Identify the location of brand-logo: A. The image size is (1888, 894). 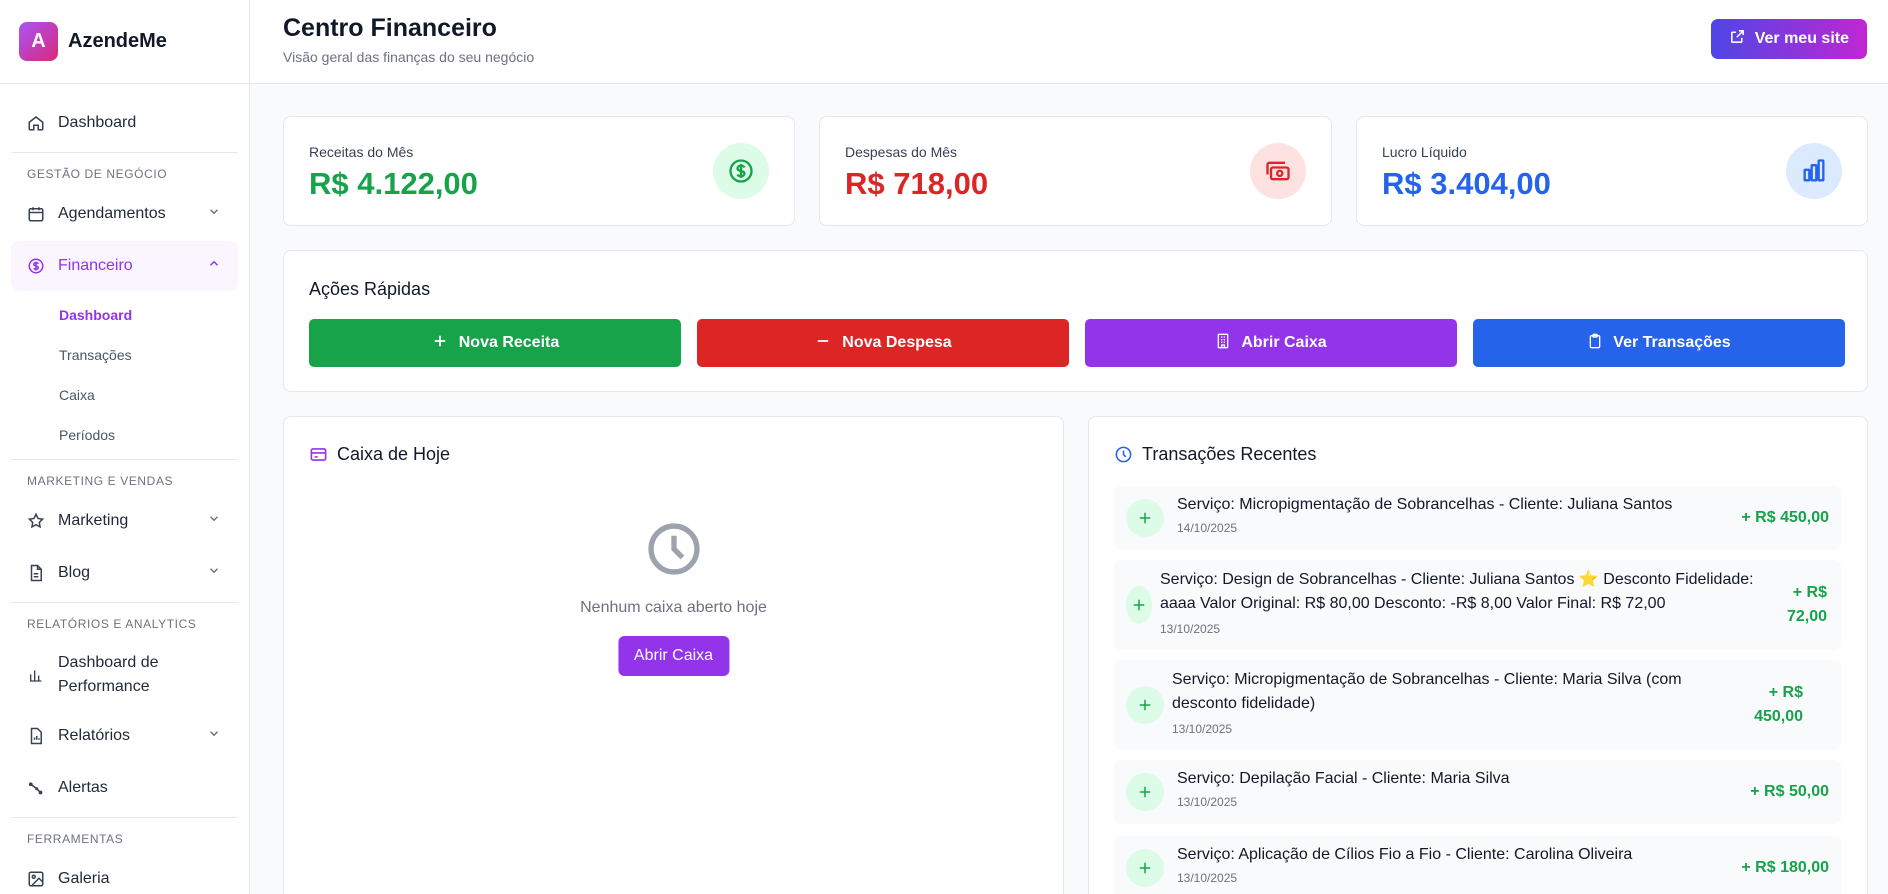
(38, 41).